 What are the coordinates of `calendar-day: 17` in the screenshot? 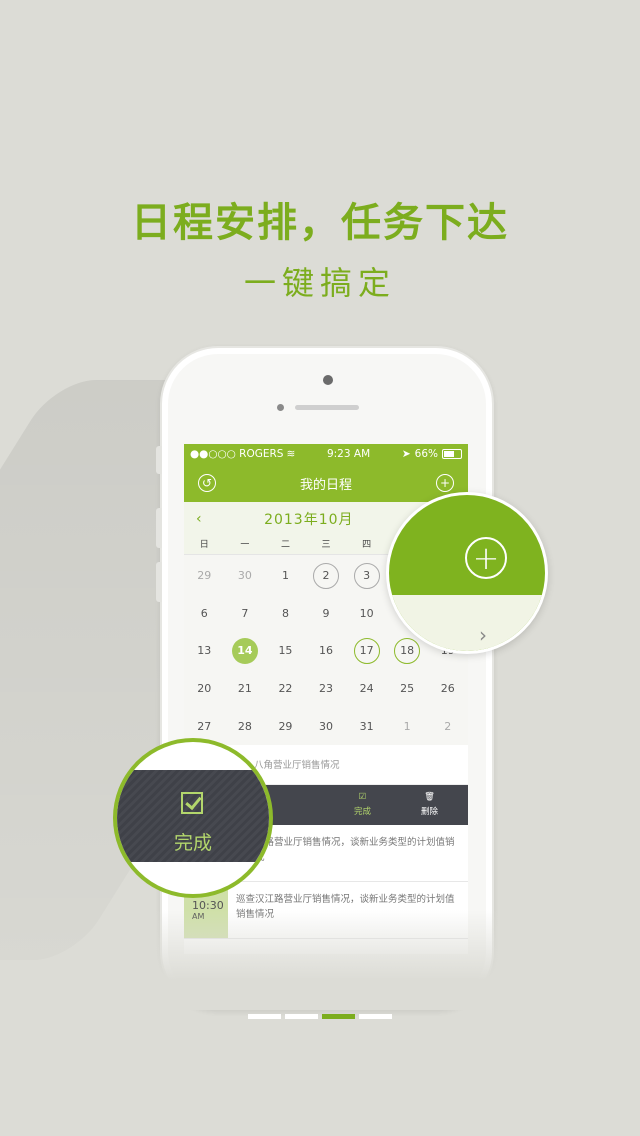 It's located at (366, 650).